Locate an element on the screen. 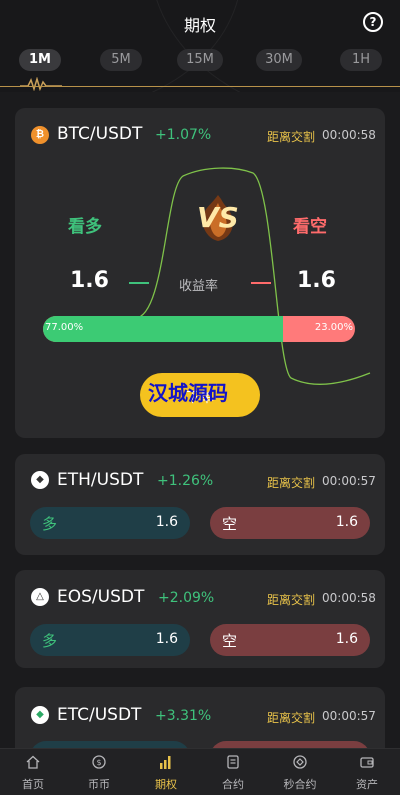 This screenshot has width=400, height=795. ratio-bar: 77.00% 23.00% is located at coordinates (199, 329).